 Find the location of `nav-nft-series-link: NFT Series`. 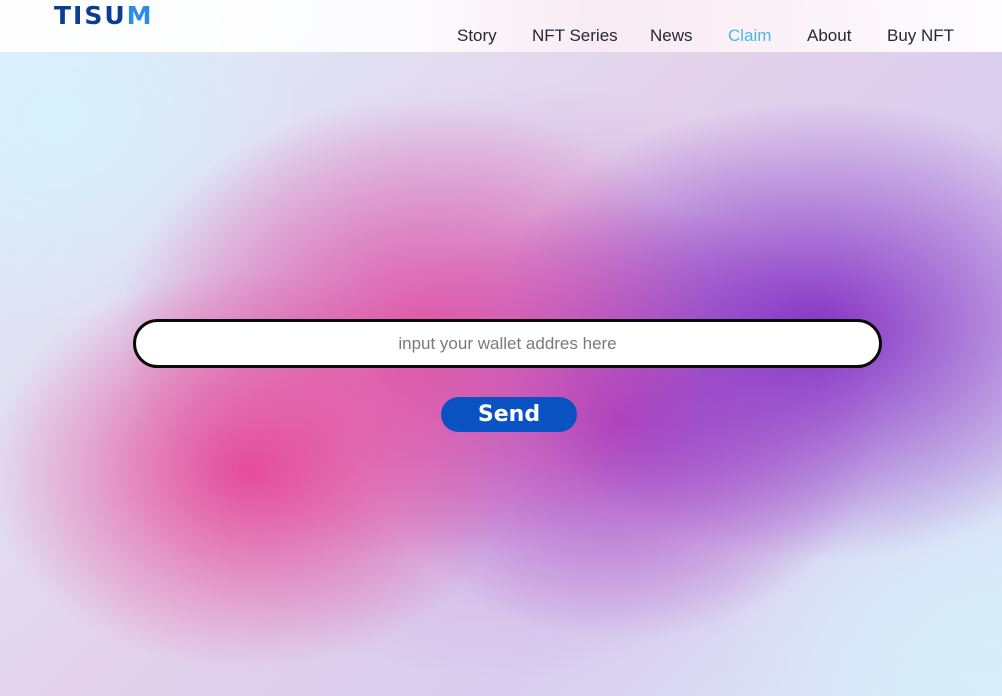

nav-nft-series-link: NFT Series is located at coordinates (575, 36).